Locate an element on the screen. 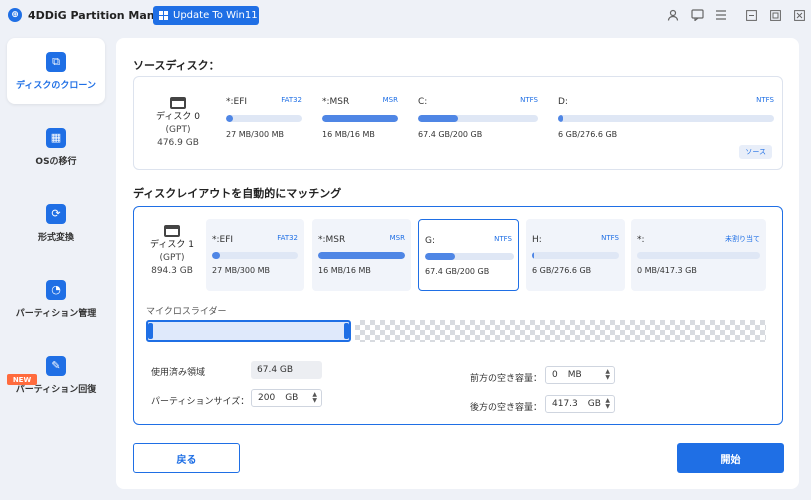 Image resolution: width=811 pixels, height=500 pixels. target-disk-info: ディスク 1 (GPT) 894.3 GB is located at coordinates (172, 251).